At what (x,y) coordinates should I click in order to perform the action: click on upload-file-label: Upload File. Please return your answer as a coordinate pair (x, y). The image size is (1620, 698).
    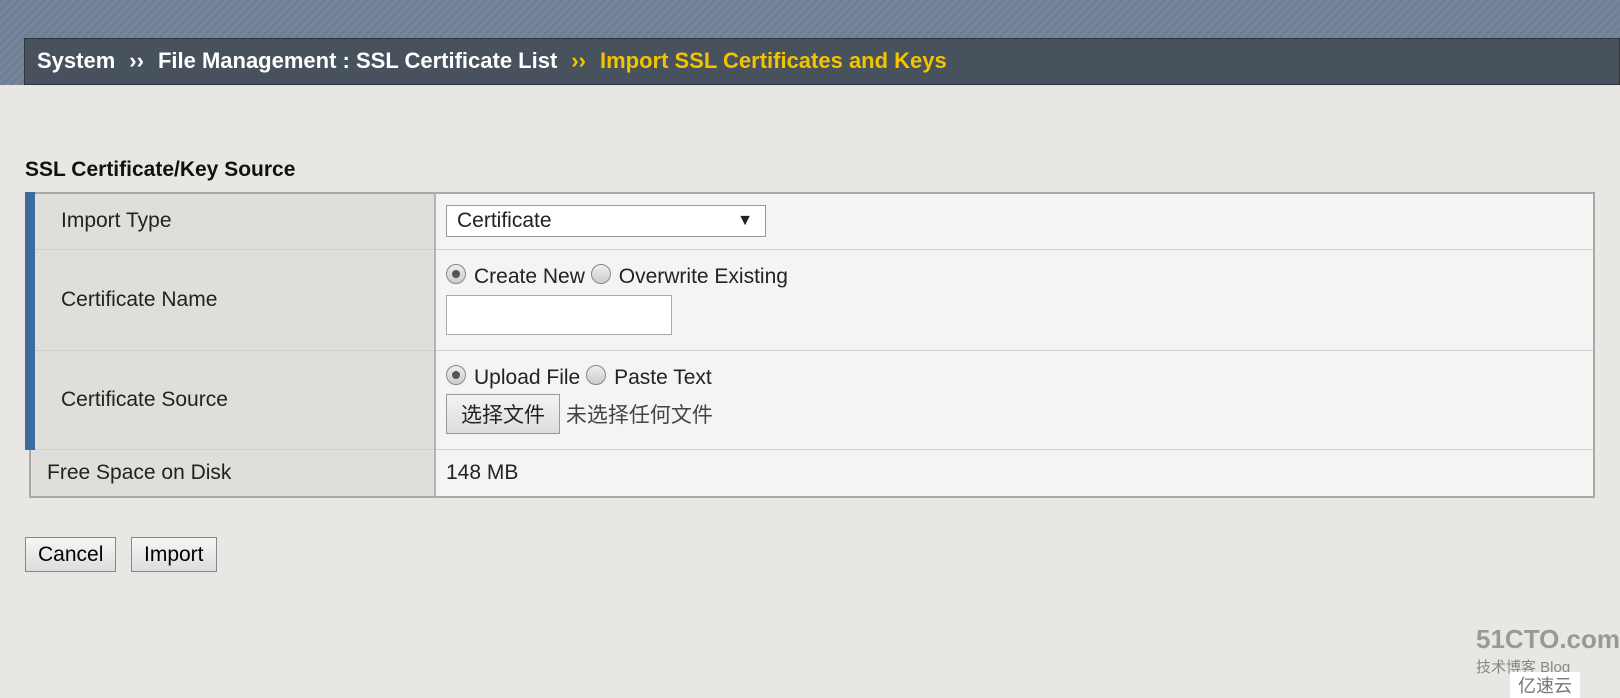
    Looking at the image, I should click on (527, 377).